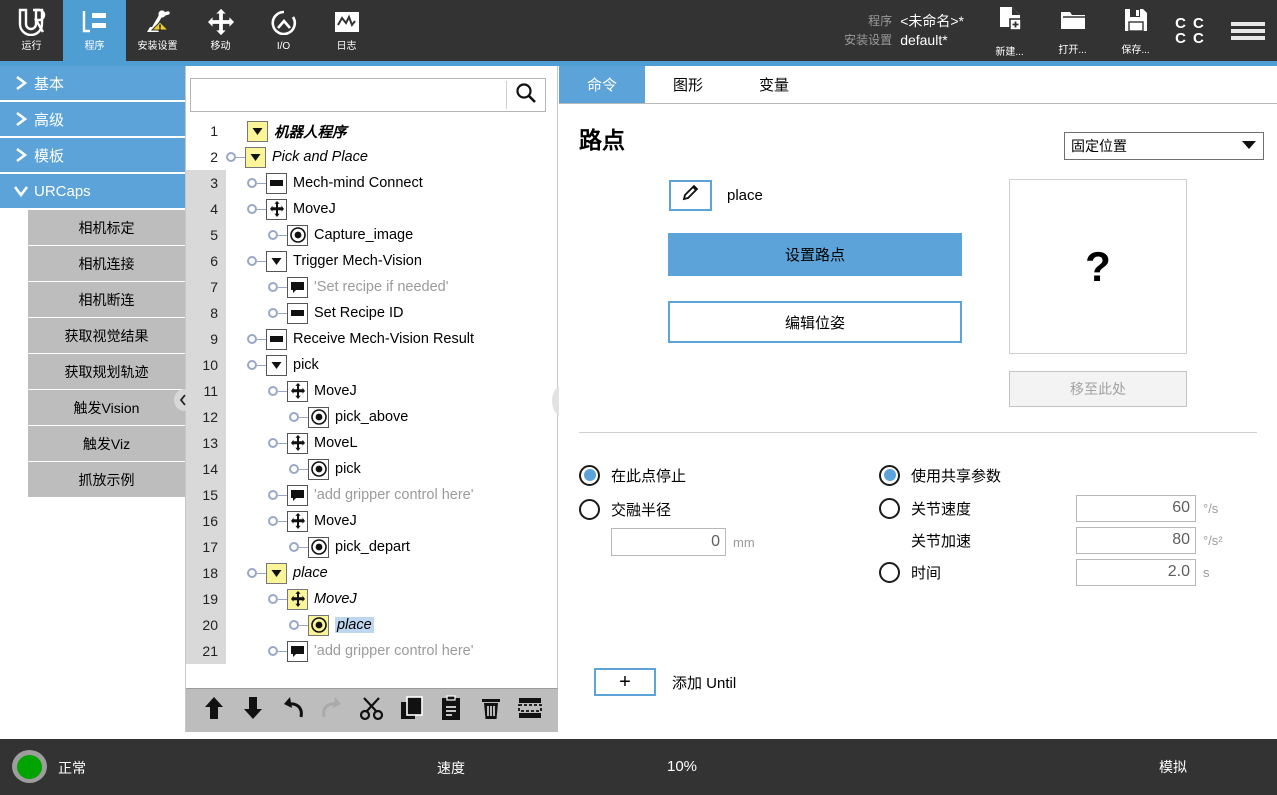  What do you see at coordinates (92, 192) in the screenshot?
I see `sidebar-group-urcaps: URCaps` at bounding box center [92, 192].